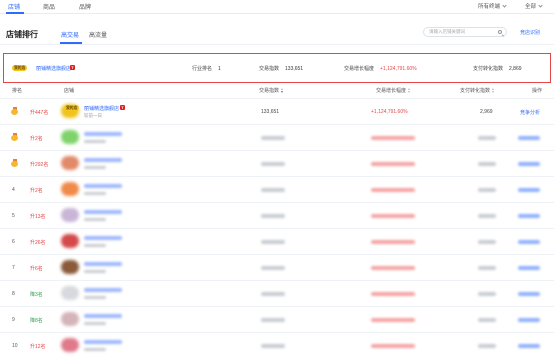 The width and height of the screenshot is (554, 360). What do you see at coordinates (13, 216) in the screenshot?
I see `rank-number: 5` at bounding box center [13, 216].